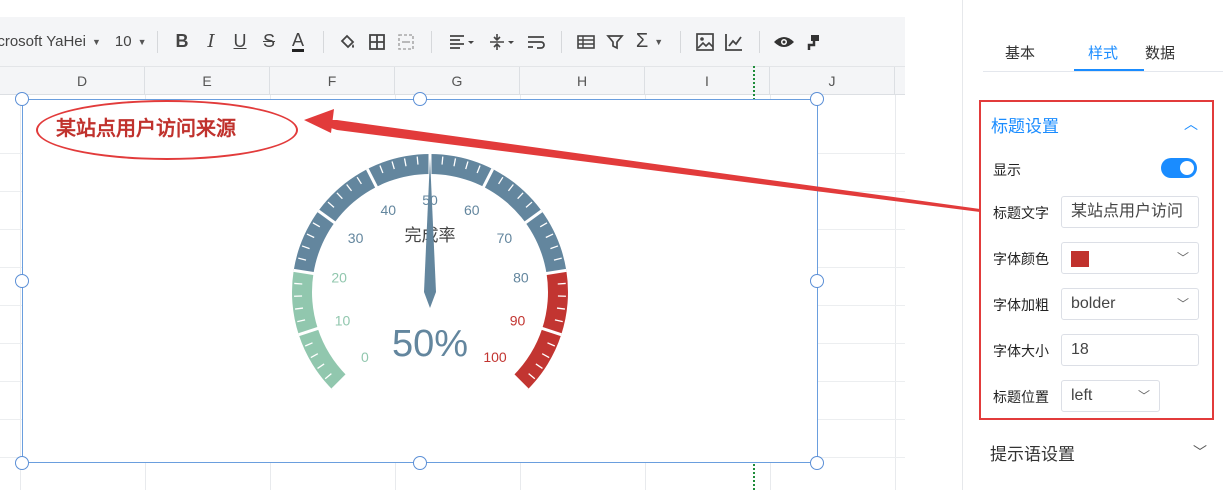 The width and height of the screenshot is (1223, 490). I want to click on tooltip-settings-section: 提示语设置 ﹀, so click(1103, 451).